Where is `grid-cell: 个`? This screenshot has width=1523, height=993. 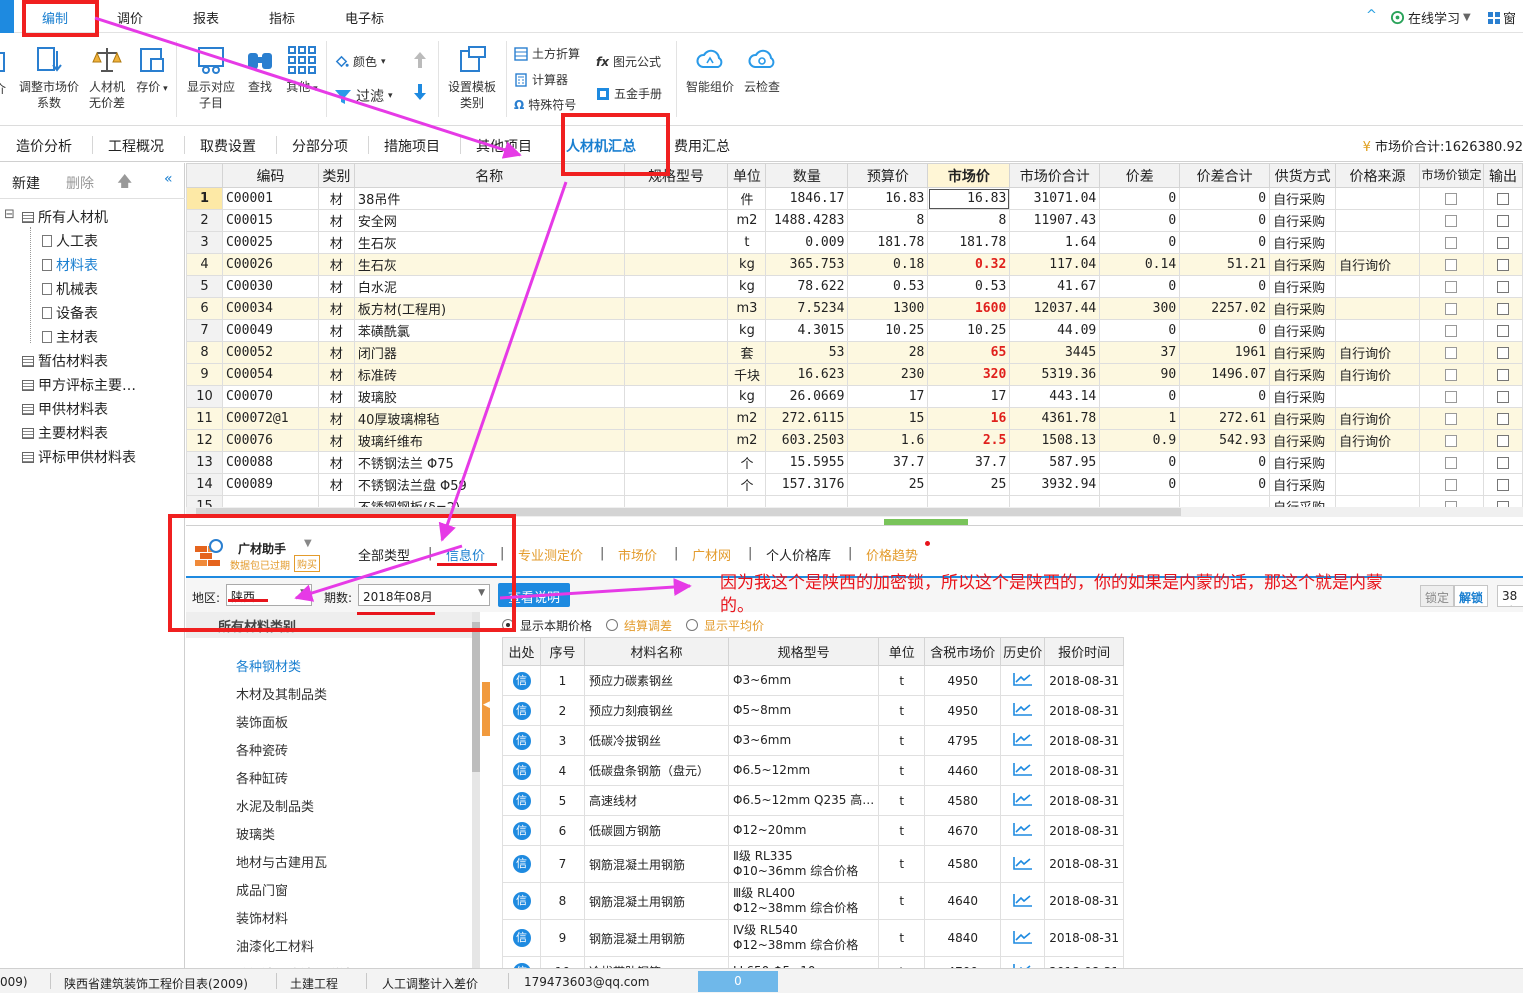 grid-cell: 个 is located at coordinates (747, 462).